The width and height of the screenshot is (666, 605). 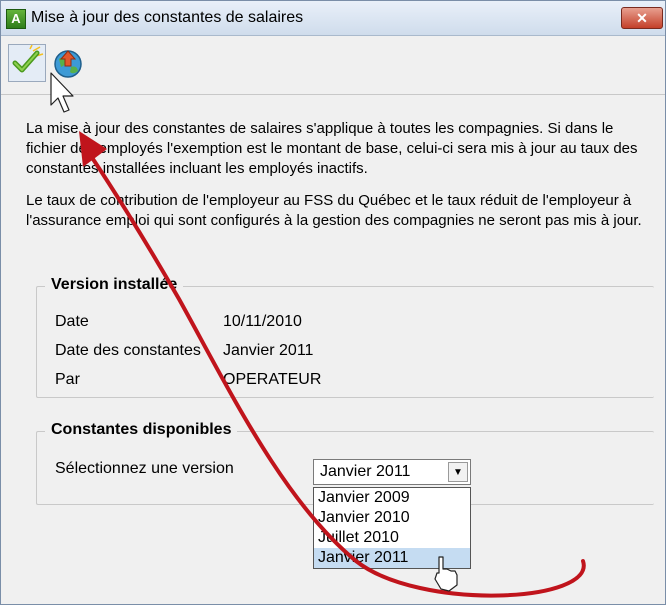 I want to click on window-title: Mise à jour des constantes de salaires, so click(x=167, y=17).